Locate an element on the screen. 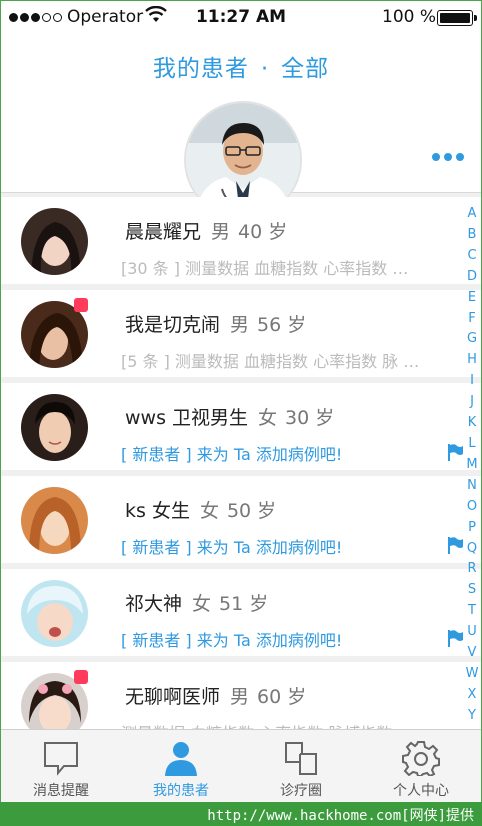  patient-row: wws 卫视男生女 30 岁 [ 新患者 ] 来为 Ta 添加病例吧! is located at coordinates (241, 426).